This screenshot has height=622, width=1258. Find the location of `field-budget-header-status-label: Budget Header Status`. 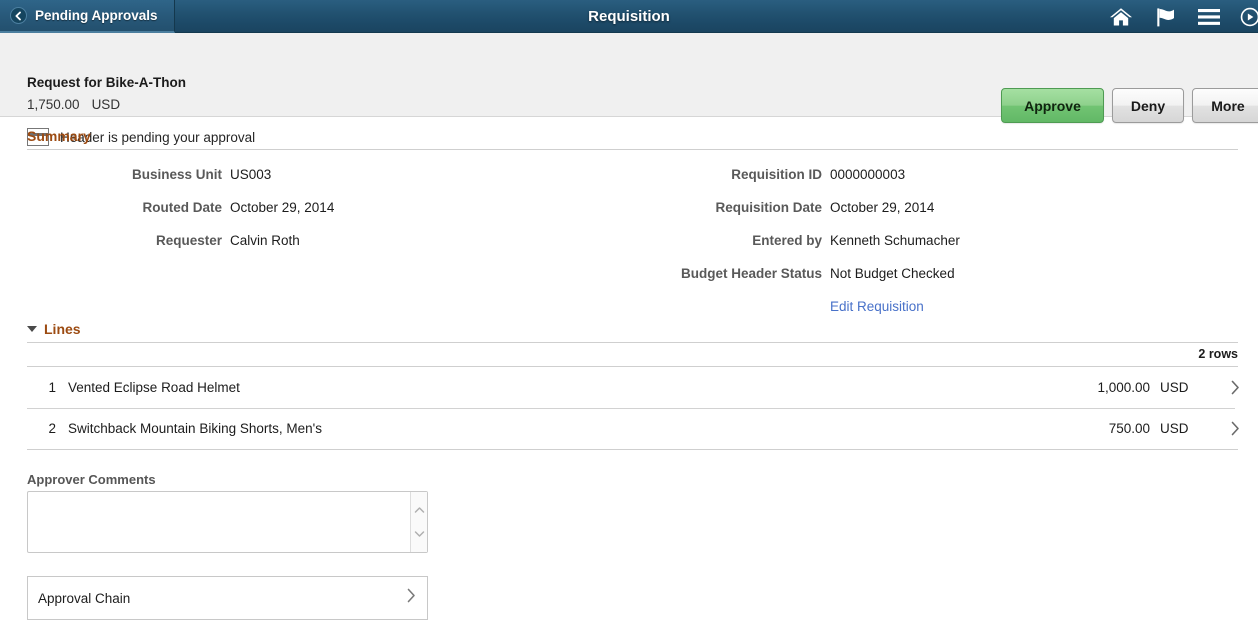

field-budget-header-status-label: Budget Header Status is located at coordinates (751, 273).